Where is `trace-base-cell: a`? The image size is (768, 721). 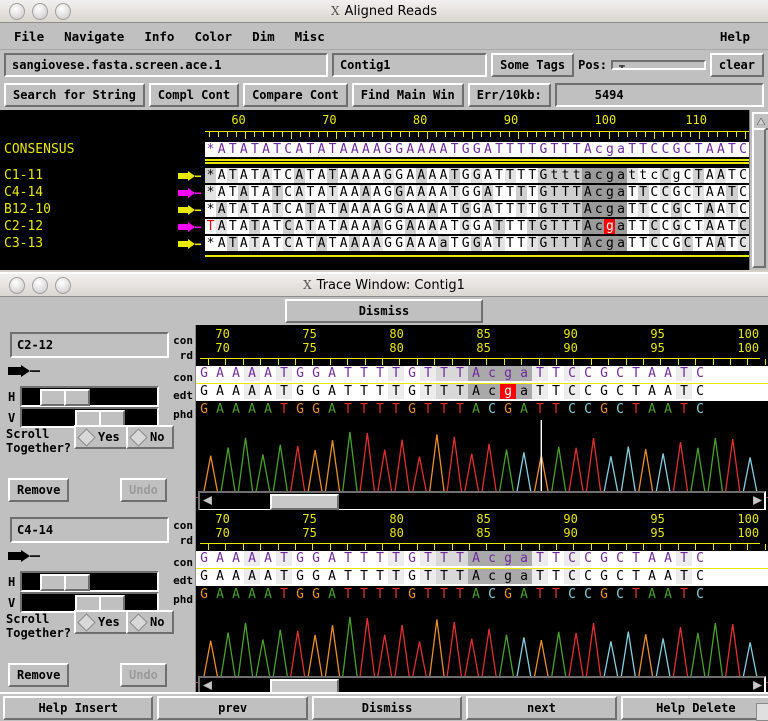
trace-base-cell: a is located at coordinates (524, 576).